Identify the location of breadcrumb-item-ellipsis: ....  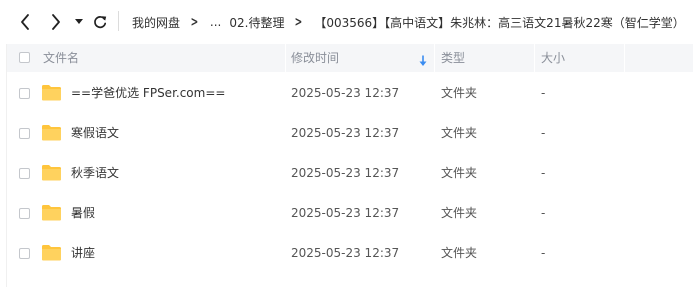
(215, 22).